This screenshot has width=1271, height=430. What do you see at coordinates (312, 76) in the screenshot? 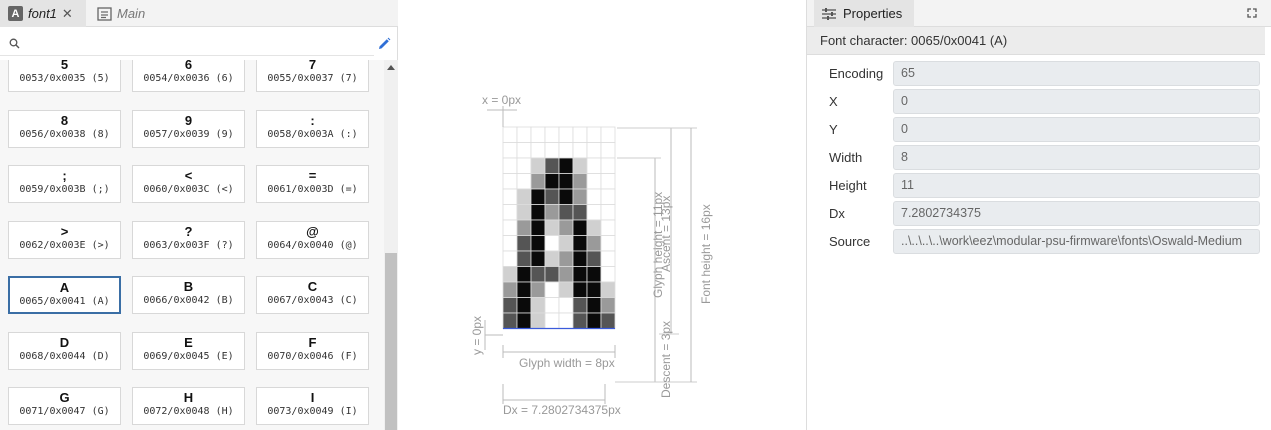
I see `character-cell: 7 0055/0x0037 (7)` at bounding box center [312, 76].